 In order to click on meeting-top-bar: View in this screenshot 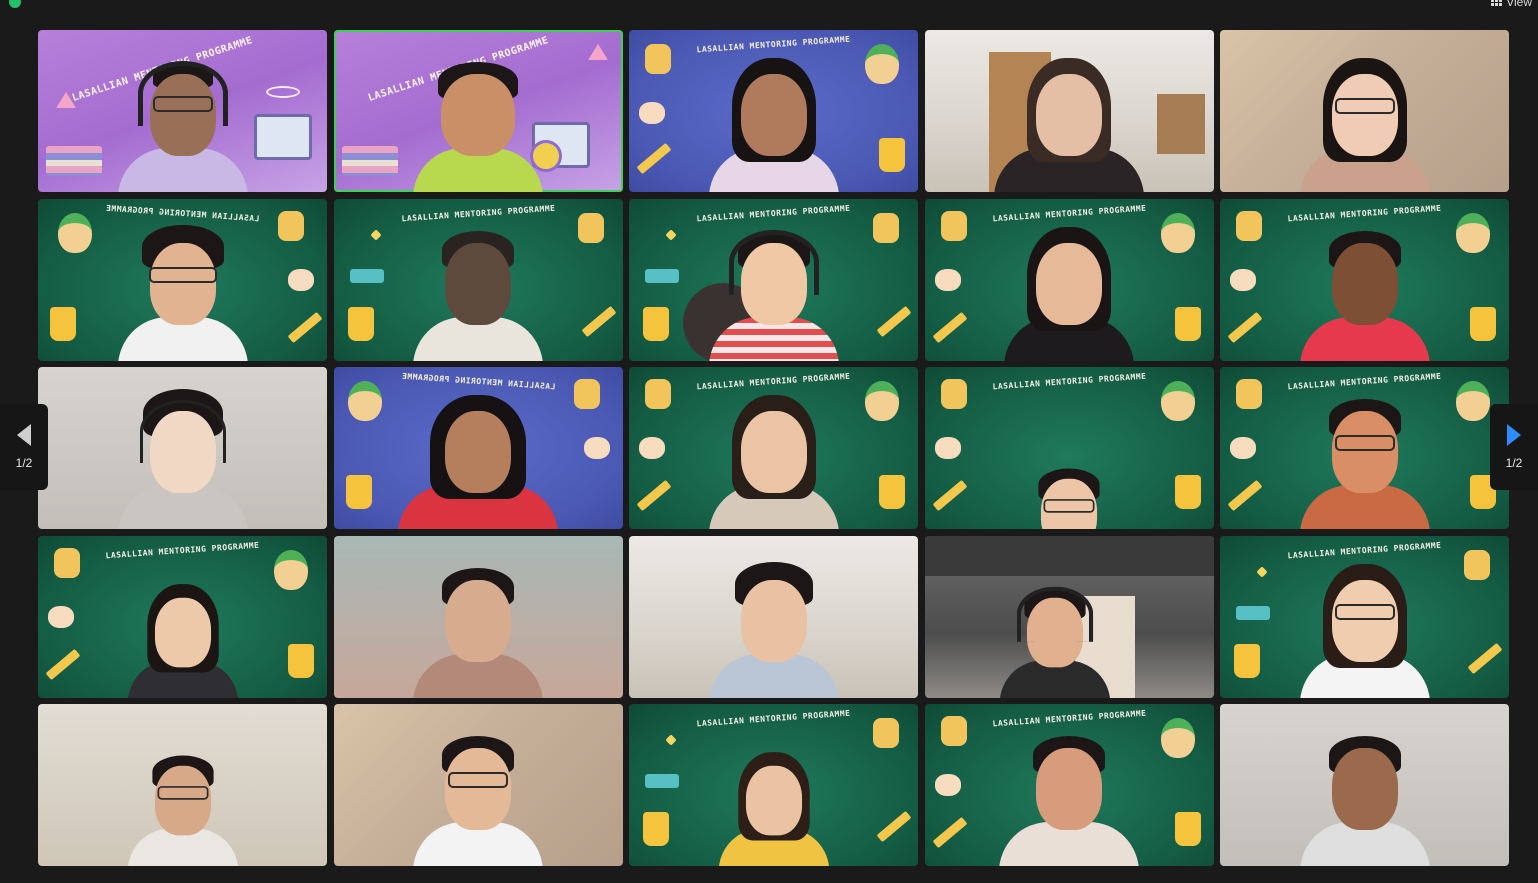, I will do `click(769, 5)`.